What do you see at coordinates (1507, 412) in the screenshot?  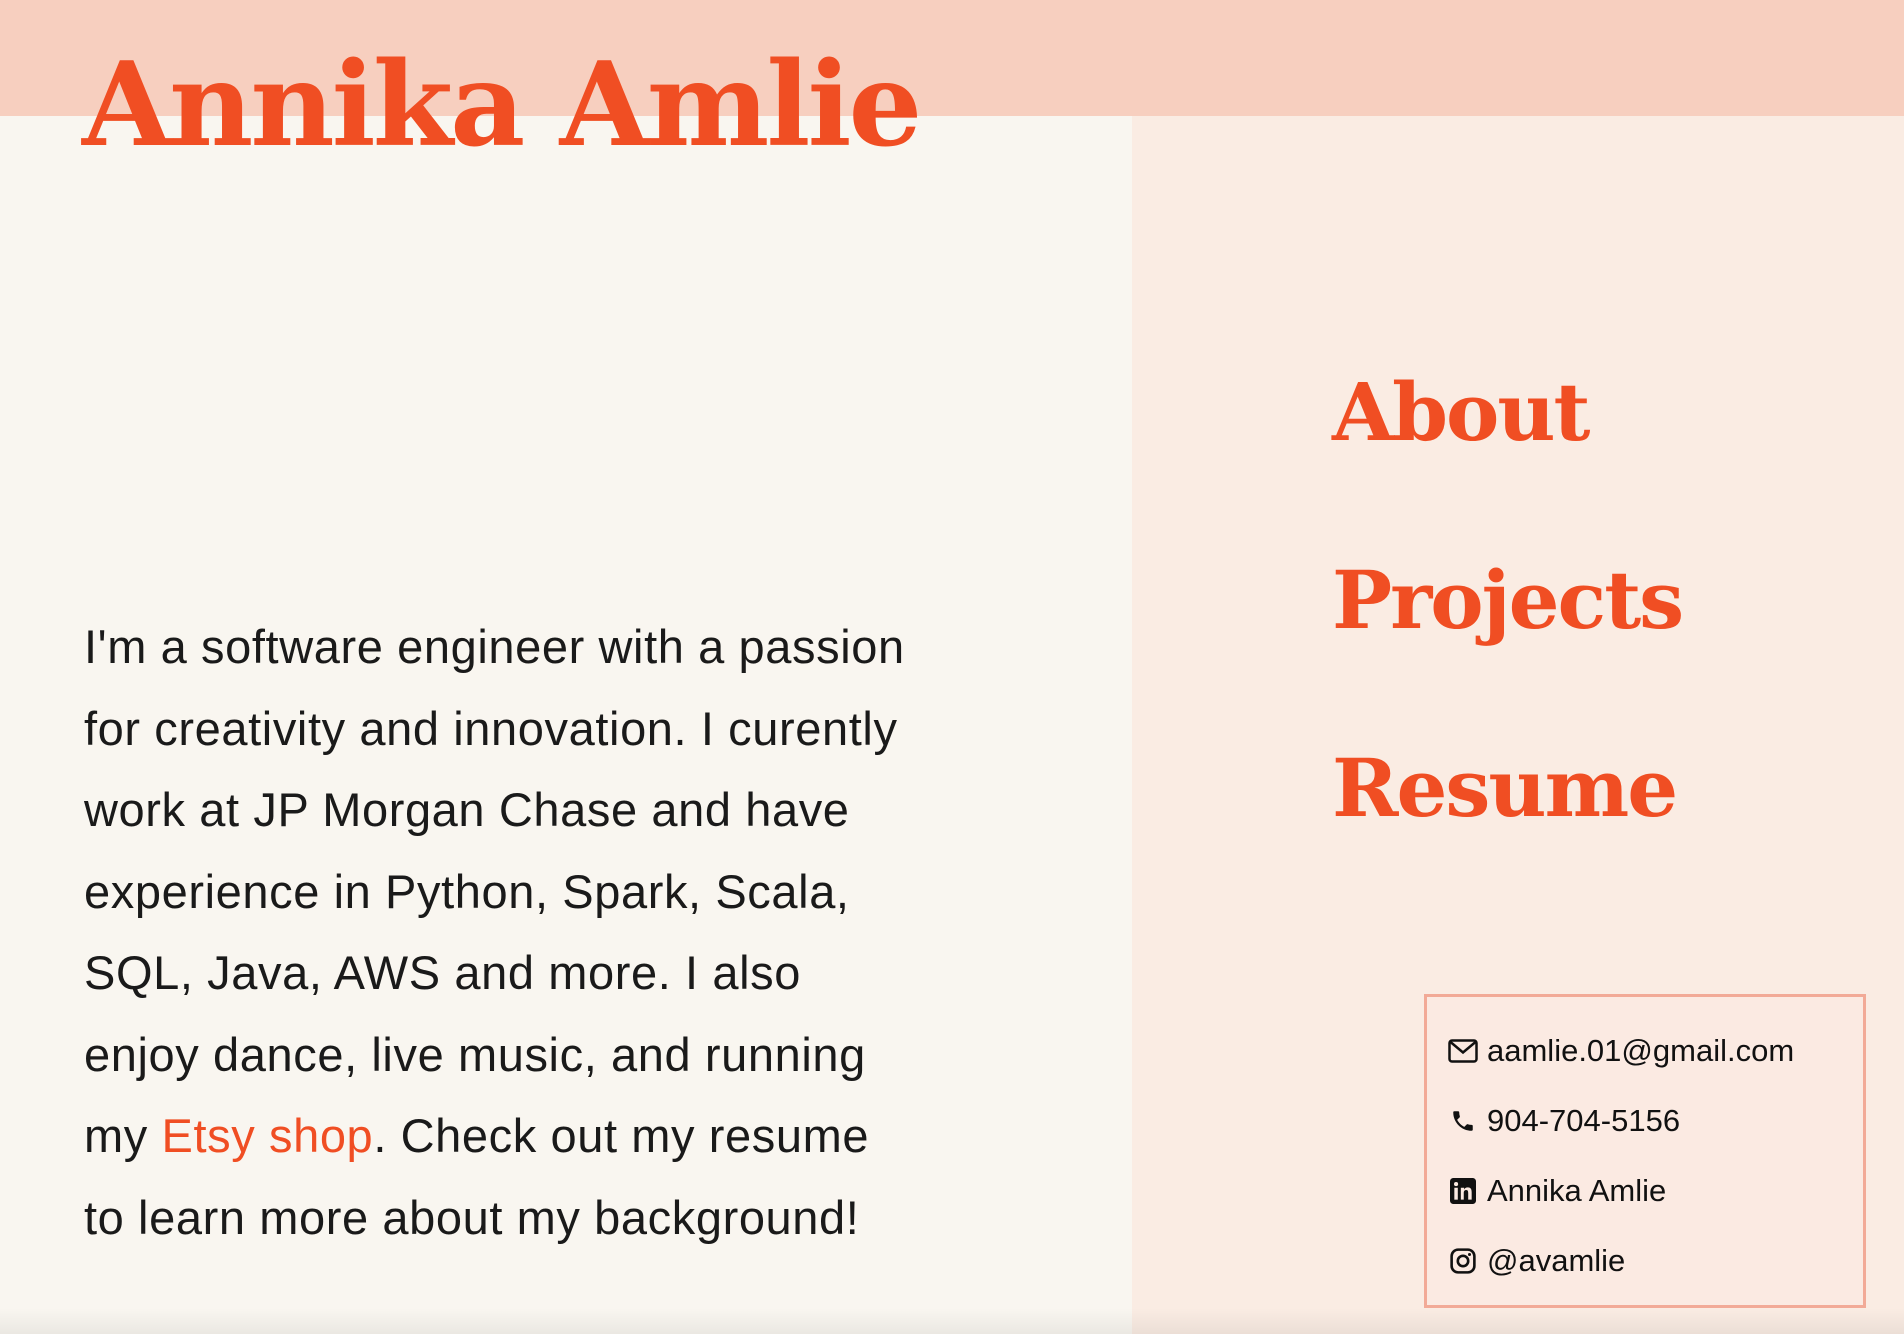 I see `nav-about: About` at bounding box center [1507, 412].